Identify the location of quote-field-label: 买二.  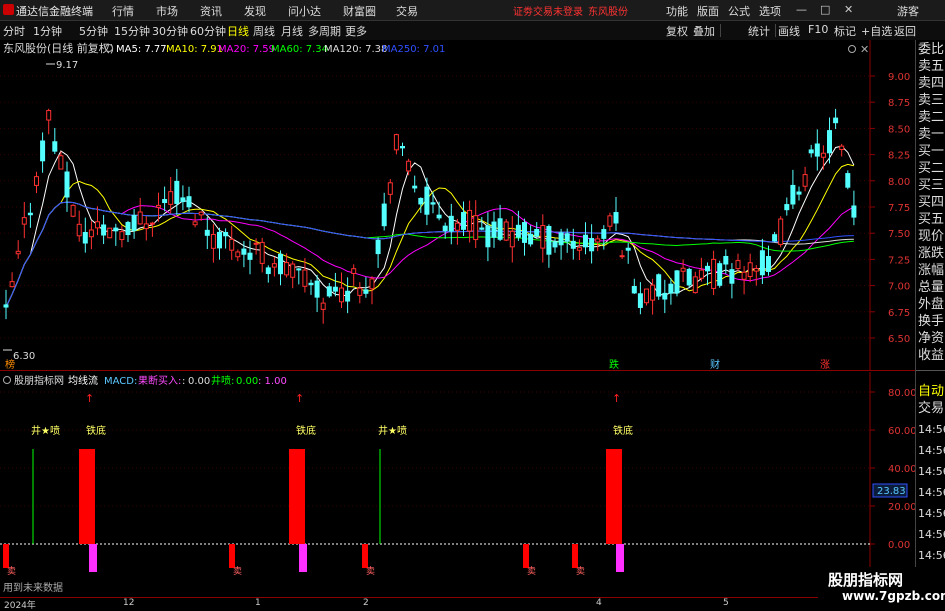
(931, 168).